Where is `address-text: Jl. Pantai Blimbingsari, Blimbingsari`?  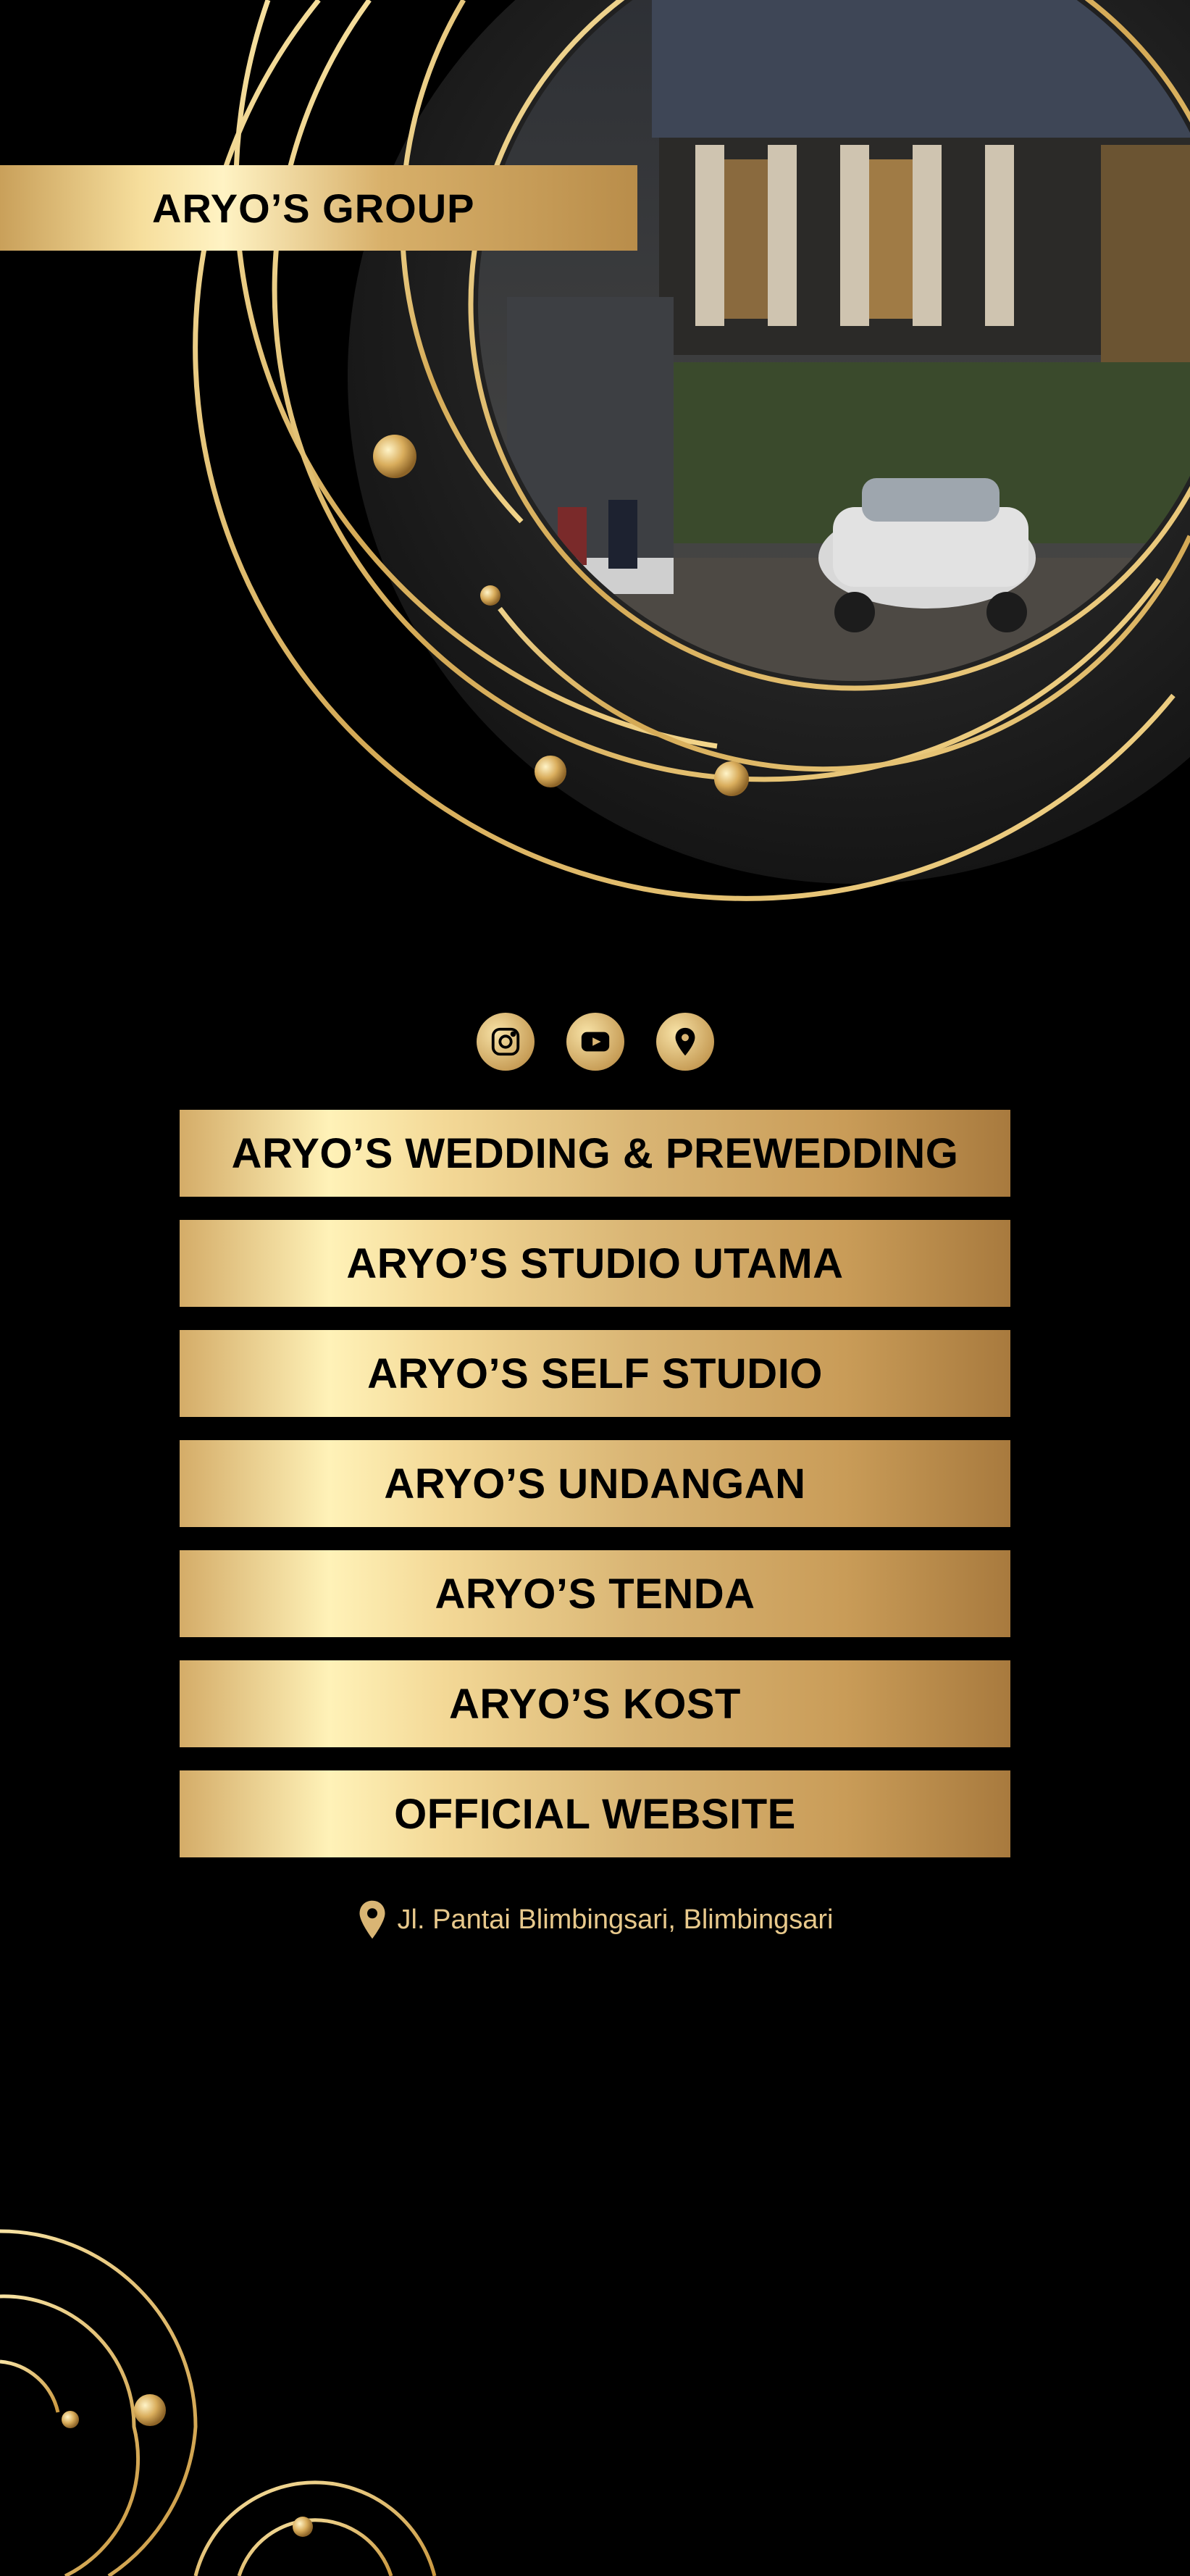
address-text: Jl. Pantai Blimbingsari, Blimbingsari is located at coordinates (615, 1919).